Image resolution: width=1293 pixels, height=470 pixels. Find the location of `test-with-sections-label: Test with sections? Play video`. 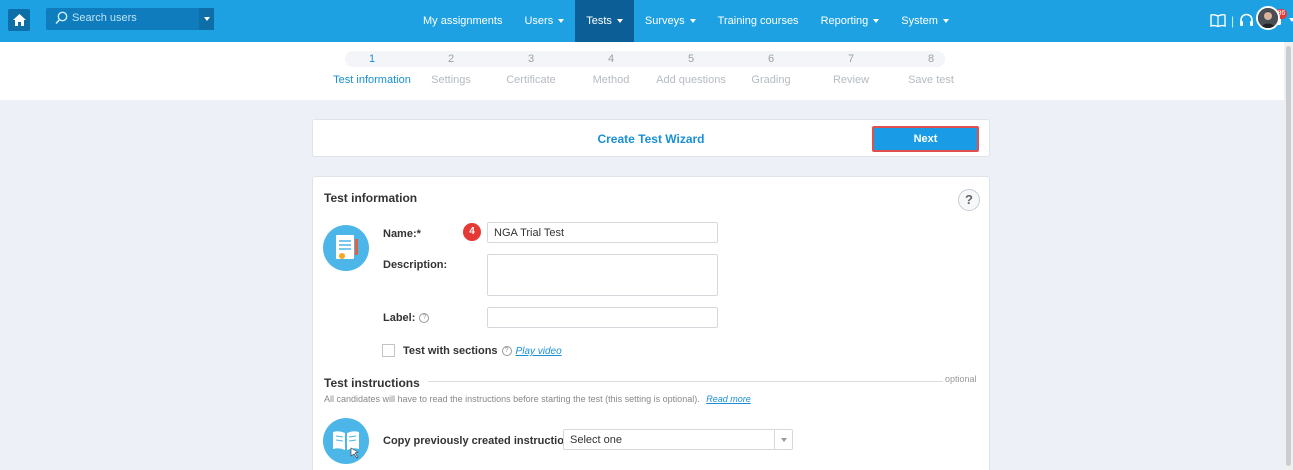

test-with-sections-label: Test with sections? Play video is located at coordinates (482, 351).